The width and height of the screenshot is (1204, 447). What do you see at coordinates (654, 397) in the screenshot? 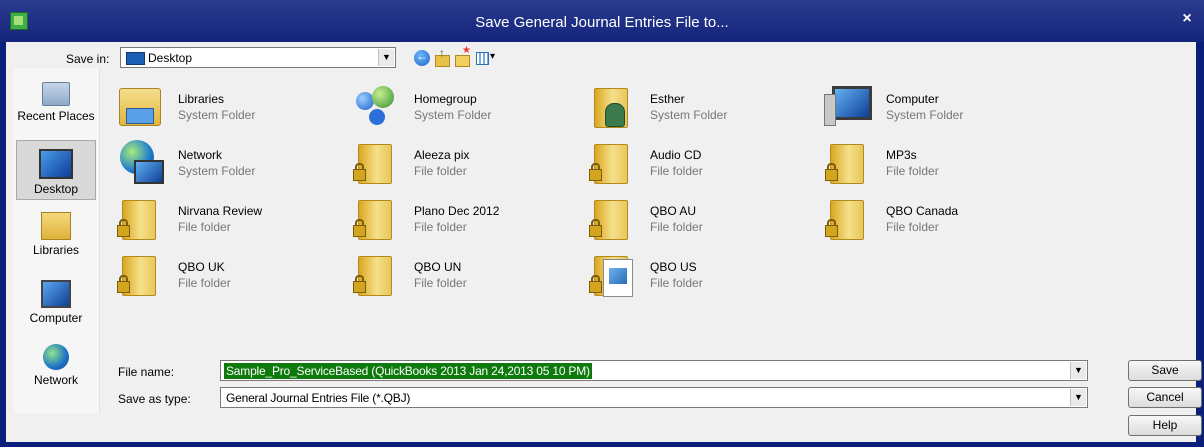
I see `save-as-type-dropdown: General Journal Entries File (*.QBJ) ▼` at bounding box center [654, 397].